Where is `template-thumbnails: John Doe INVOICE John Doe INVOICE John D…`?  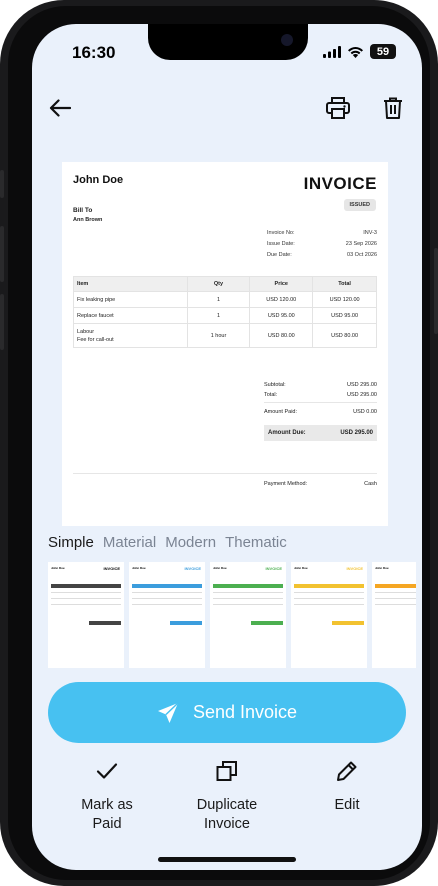 template-thumbnails: John Doe INVOICE John Doe INVOICE John D… is located at coordinates (232, 615).